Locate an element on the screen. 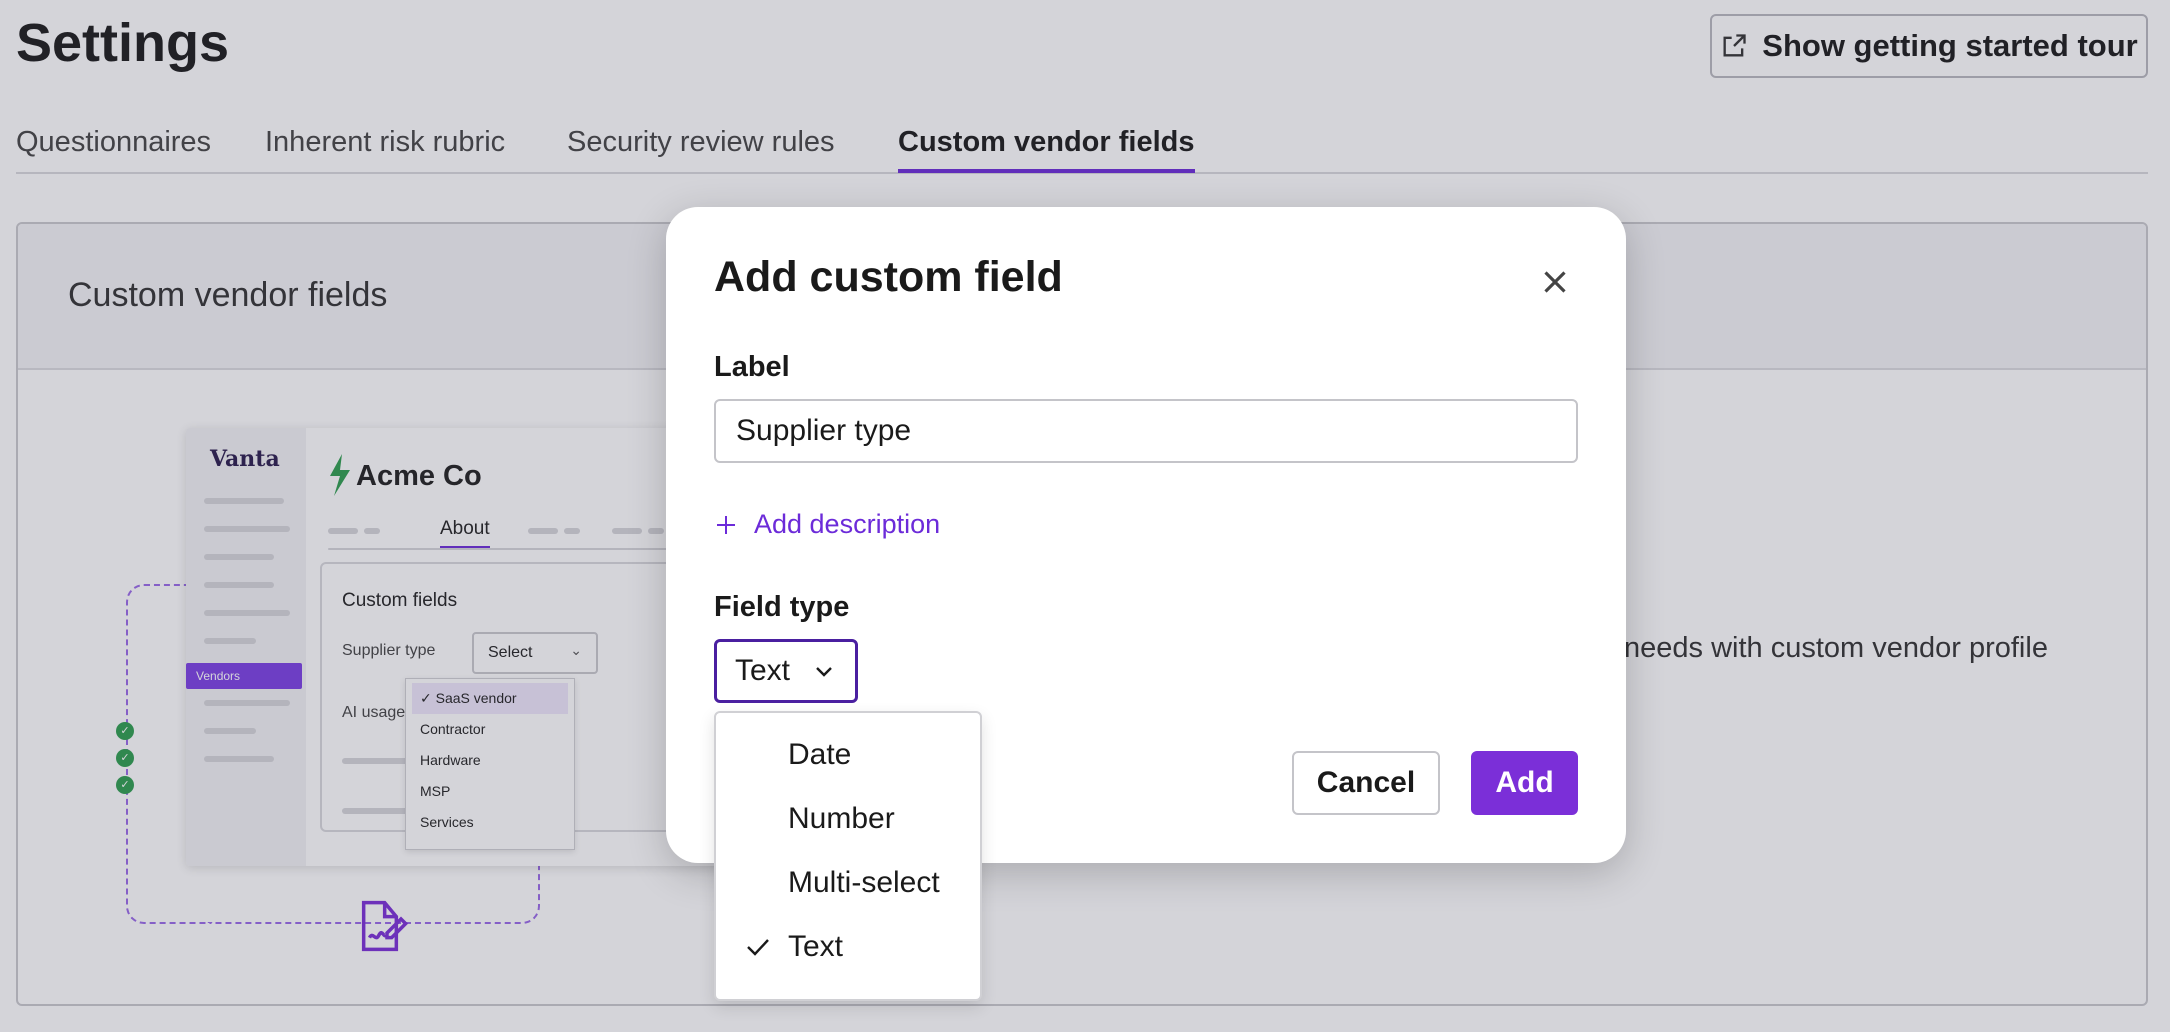 This screenshot has height=1032, width=2170. add-description-link: Add description is located at coordinates (827, 524).